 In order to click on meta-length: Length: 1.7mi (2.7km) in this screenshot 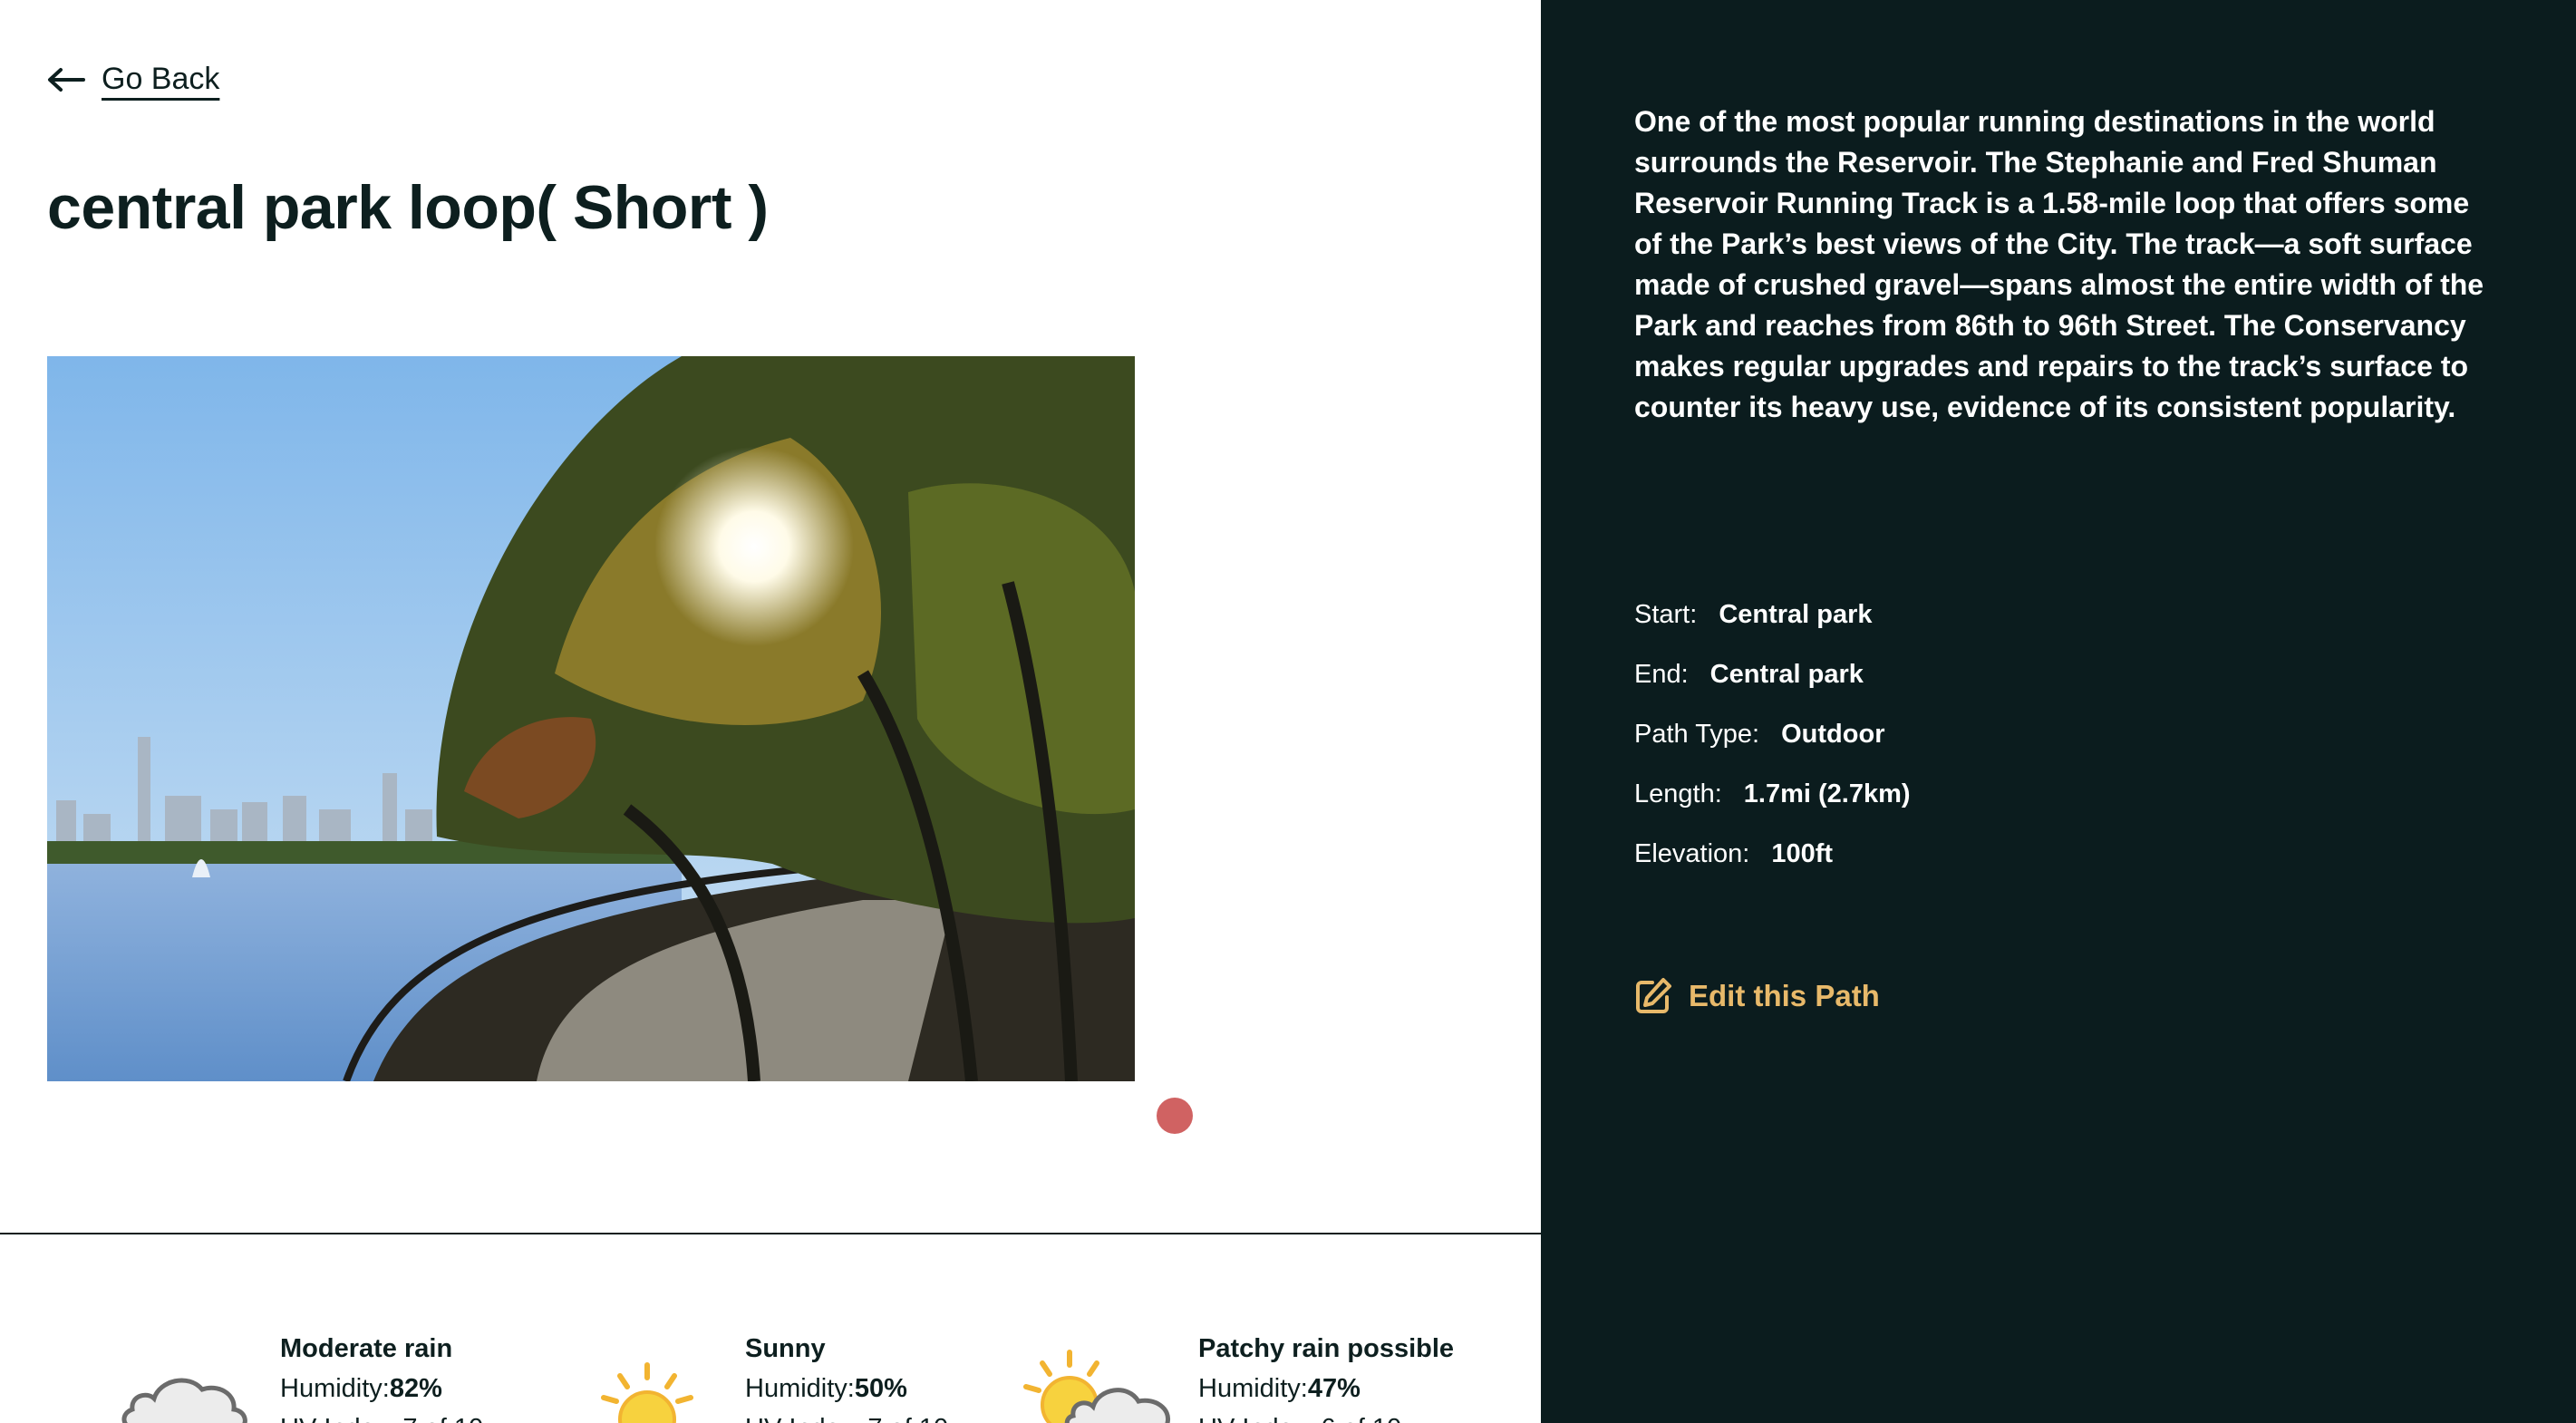, I will do `click(1772, 794)`.